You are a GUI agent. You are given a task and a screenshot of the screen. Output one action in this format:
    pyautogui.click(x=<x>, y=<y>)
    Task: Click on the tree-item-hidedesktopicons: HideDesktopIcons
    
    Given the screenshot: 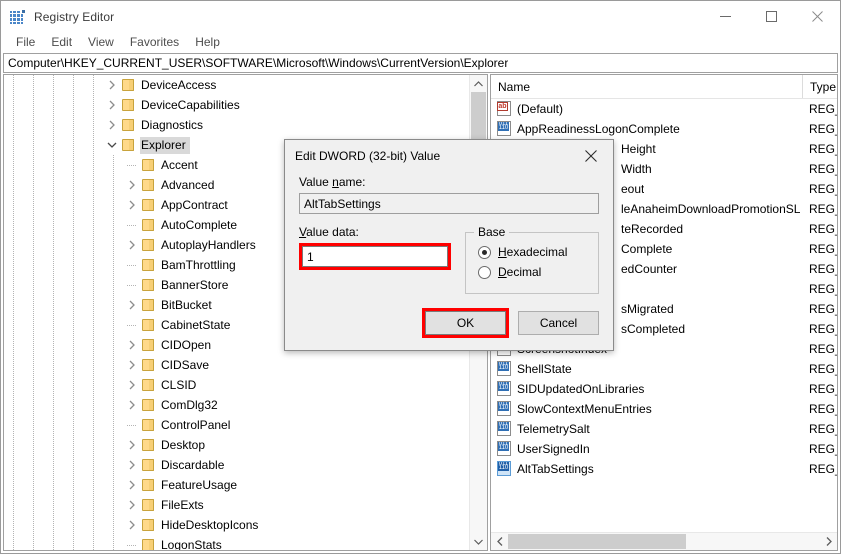 What is the action you would take?
    pyautogui.click(x=236, y=525)
    